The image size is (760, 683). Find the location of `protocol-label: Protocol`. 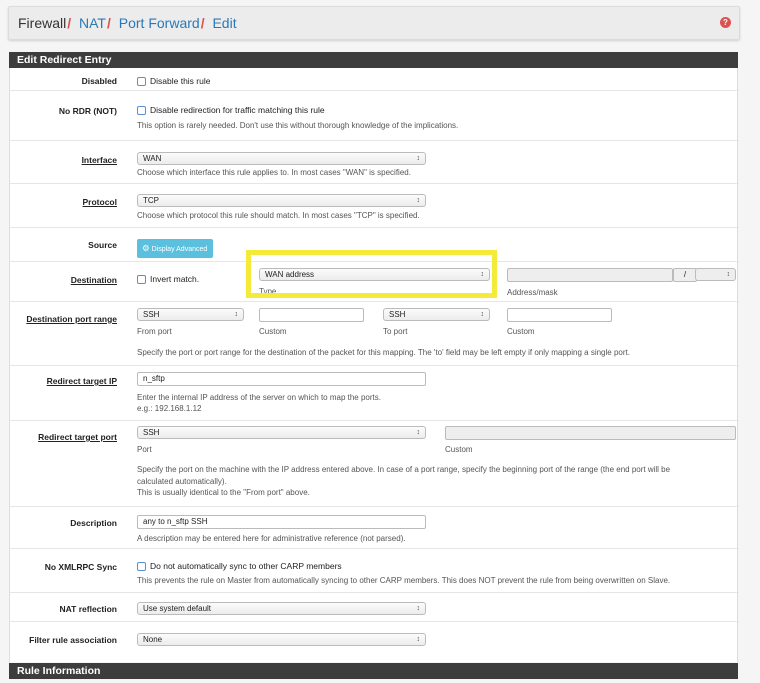

protocol-label: Protocol is located at coordinates (99, 202).